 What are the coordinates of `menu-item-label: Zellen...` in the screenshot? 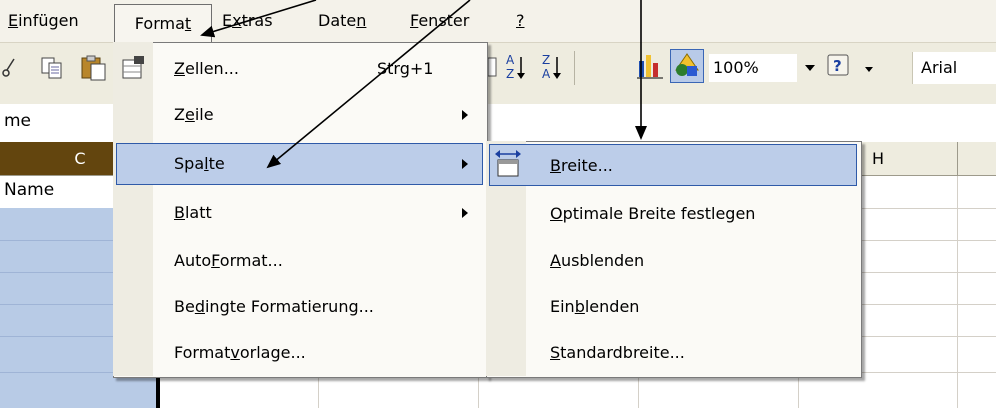 It's located at (206, 68).